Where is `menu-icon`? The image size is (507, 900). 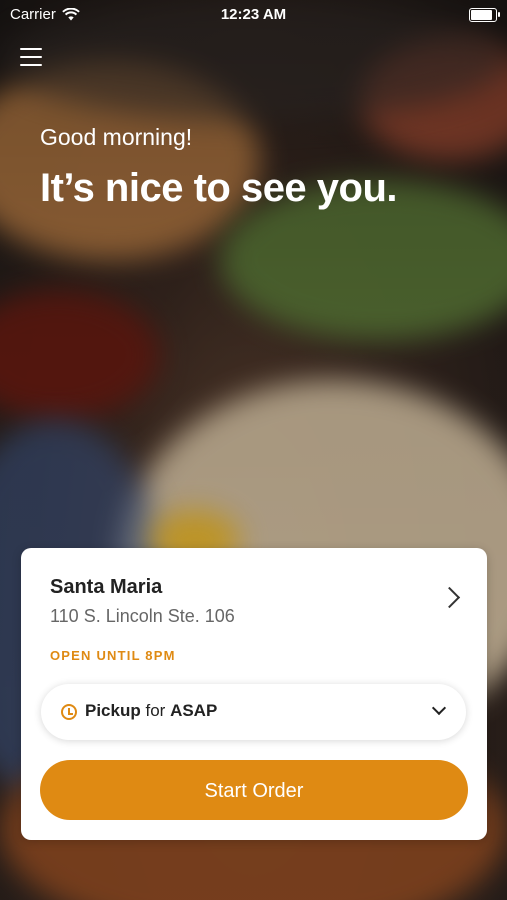 menu-icon is located at coordinates (31, 57).